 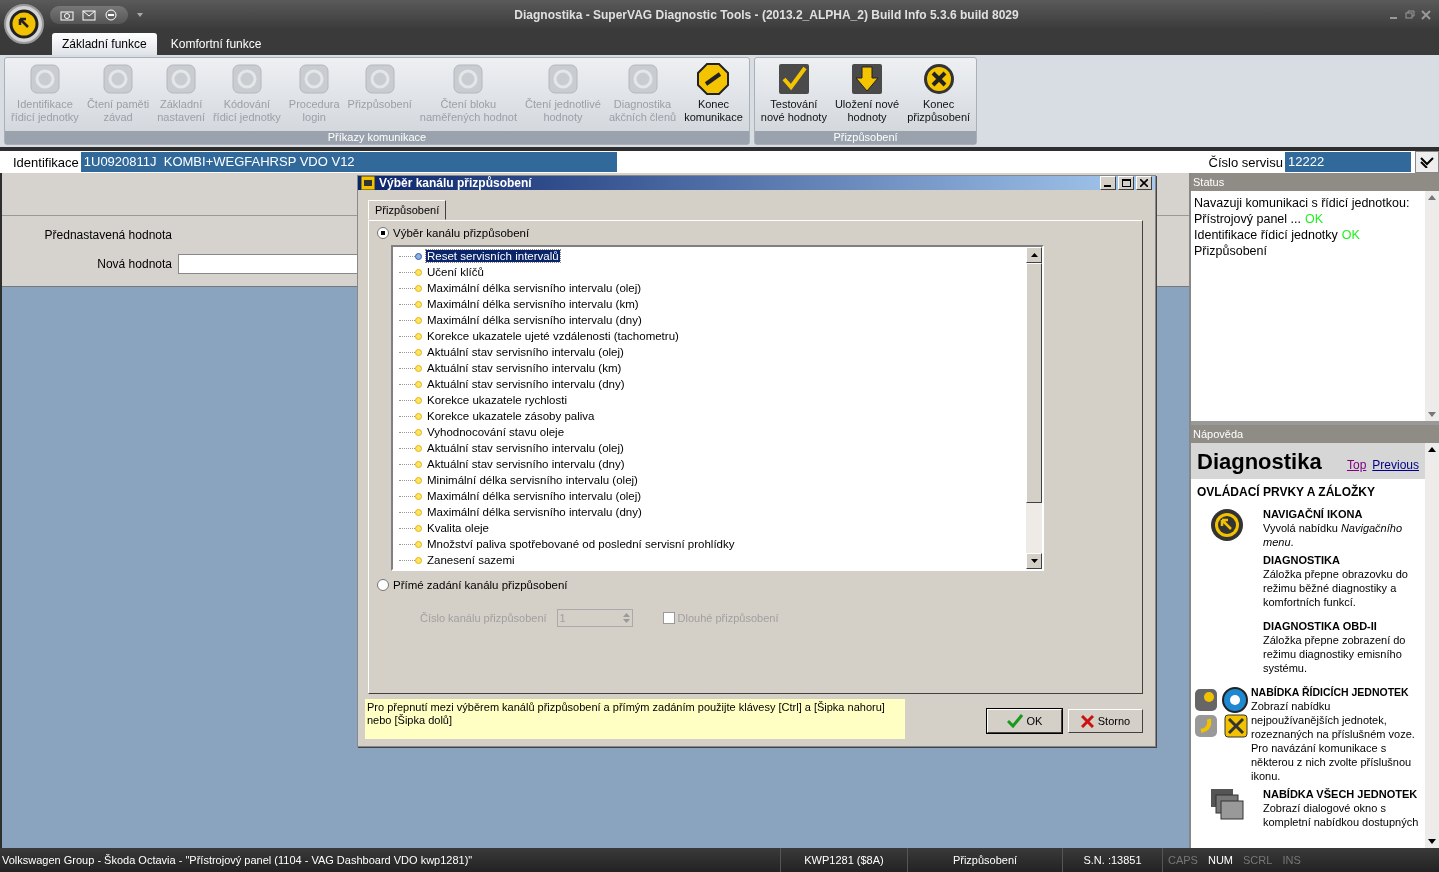 I want to click on status-text: Přizpůsobení, so click(x=985, y=860).